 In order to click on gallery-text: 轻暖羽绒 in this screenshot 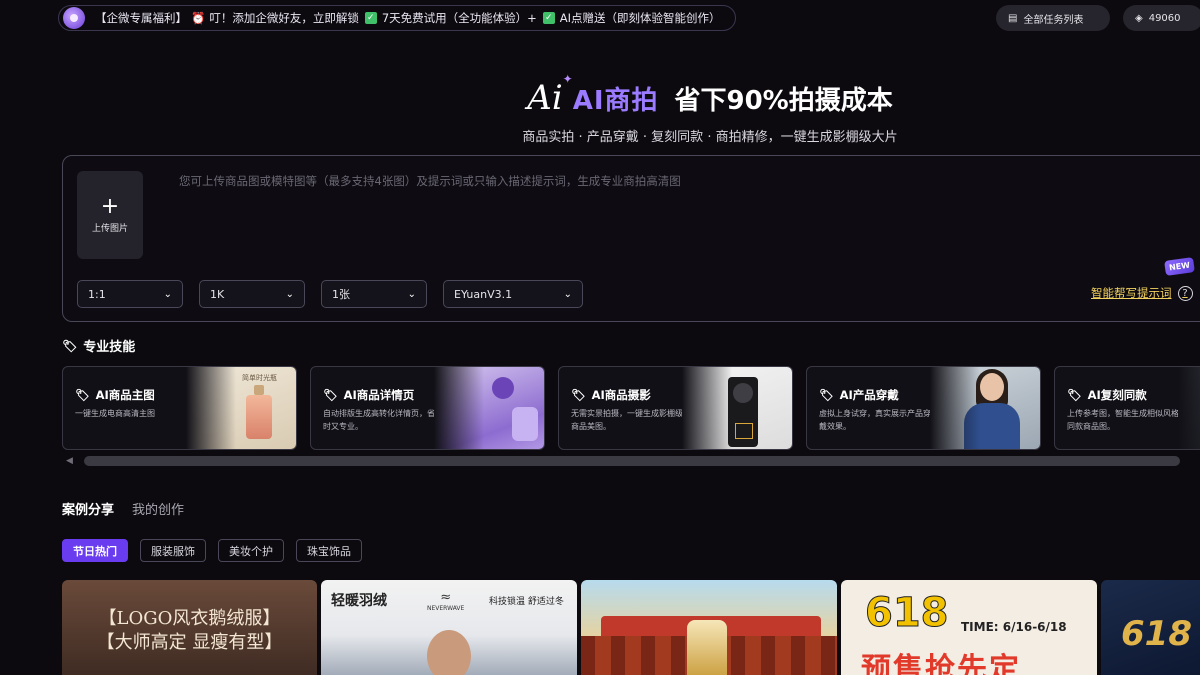, I will do `click(359, 601)`.